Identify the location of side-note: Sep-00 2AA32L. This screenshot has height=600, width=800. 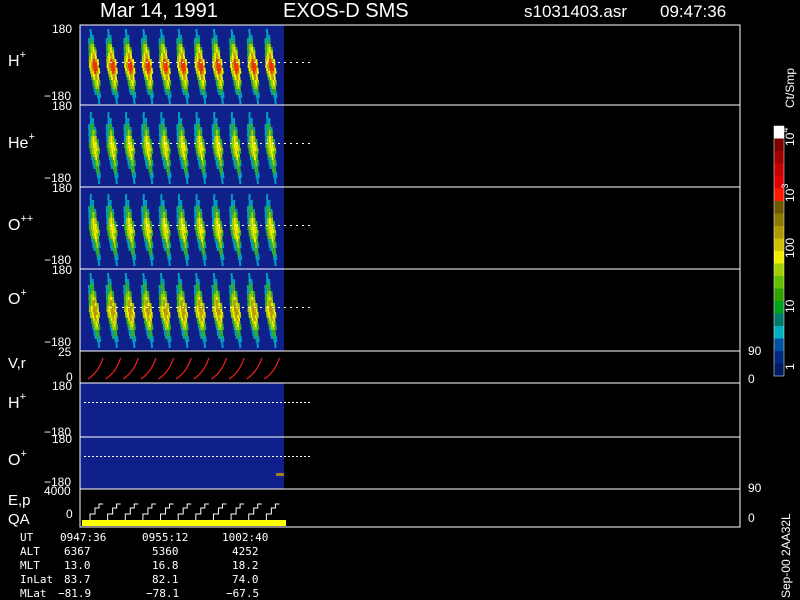
(786, 555).